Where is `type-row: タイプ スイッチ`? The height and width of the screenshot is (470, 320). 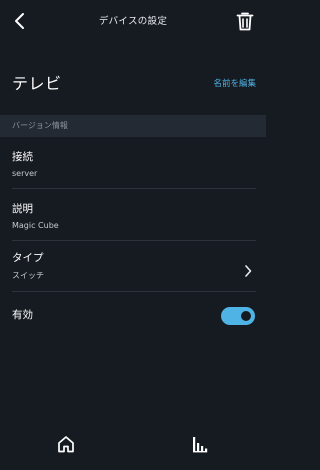 type-row: タイプ スイッチ is located at coordinates (133, 269).